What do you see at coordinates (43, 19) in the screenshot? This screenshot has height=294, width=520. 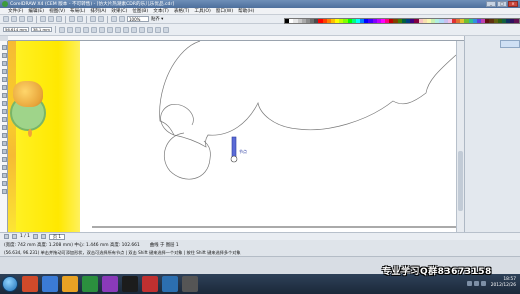 I see `cut-icon` at bounding box center [43, 19].